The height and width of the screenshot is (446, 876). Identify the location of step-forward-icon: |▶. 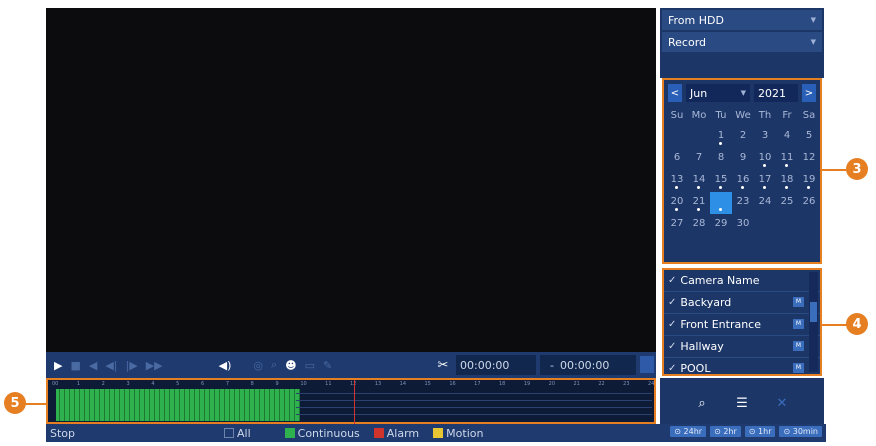
(132, 365).